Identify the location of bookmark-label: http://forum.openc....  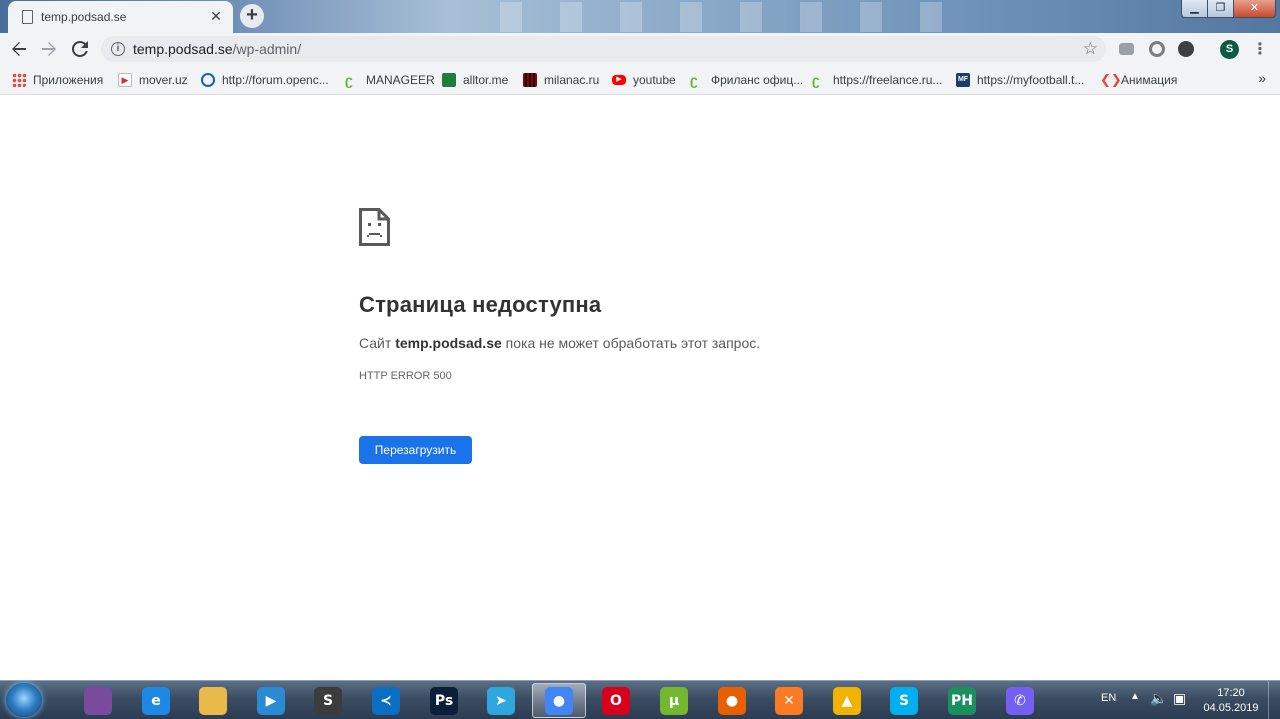
(275, 80).